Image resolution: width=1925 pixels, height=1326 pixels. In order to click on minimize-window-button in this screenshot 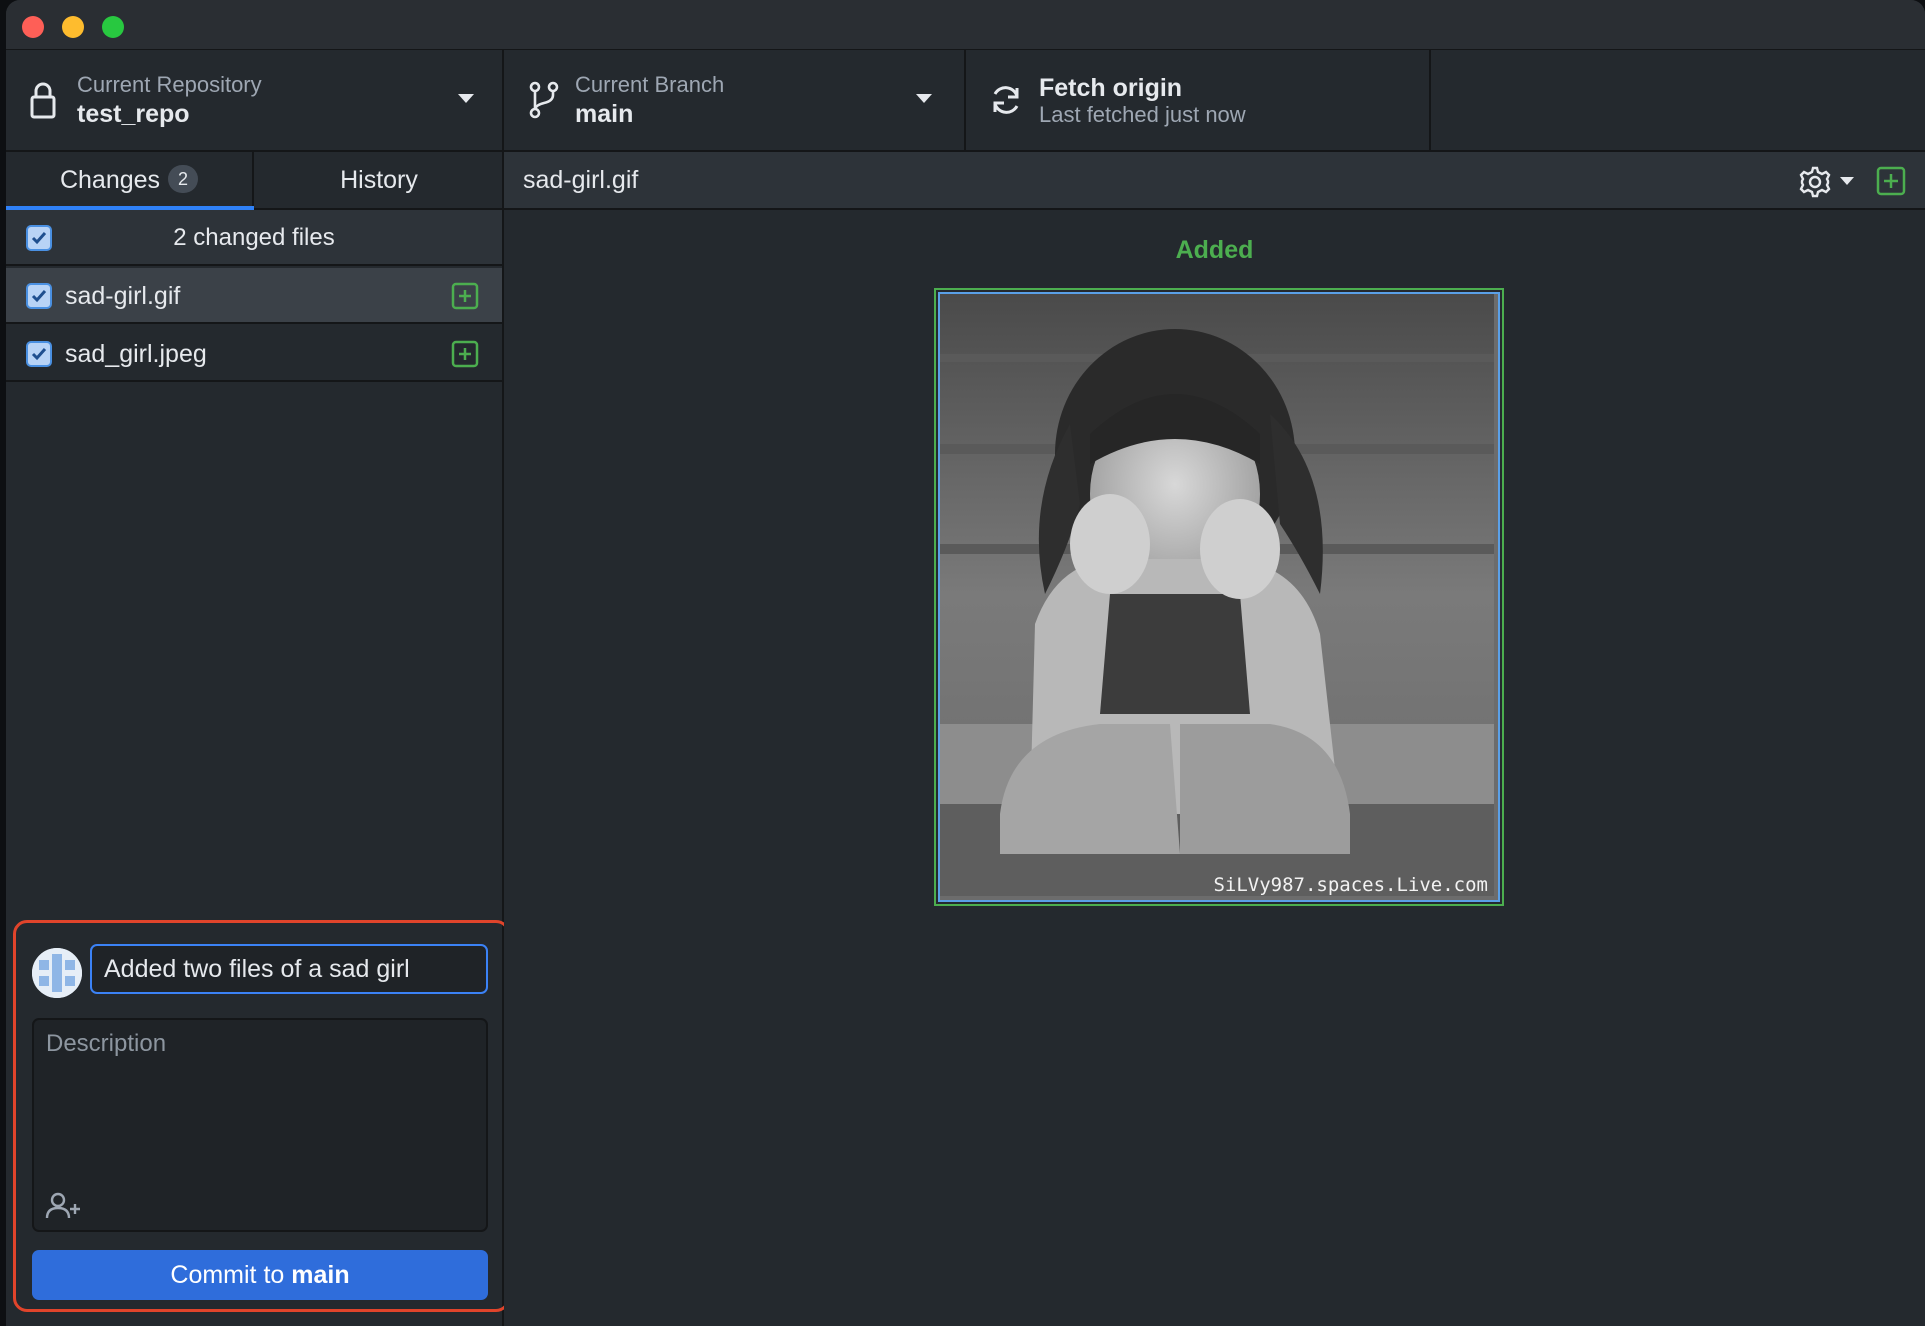, I will do `click(73, 27)`.